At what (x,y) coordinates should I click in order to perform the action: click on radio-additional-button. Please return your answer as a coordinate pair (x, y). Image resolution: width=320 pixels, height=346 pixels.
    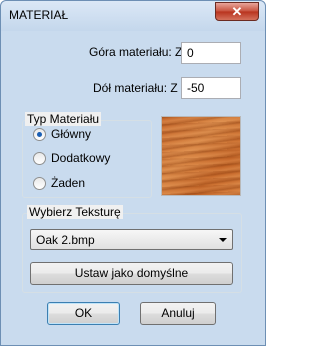
    Looking at the image, I should click on (39, 158).